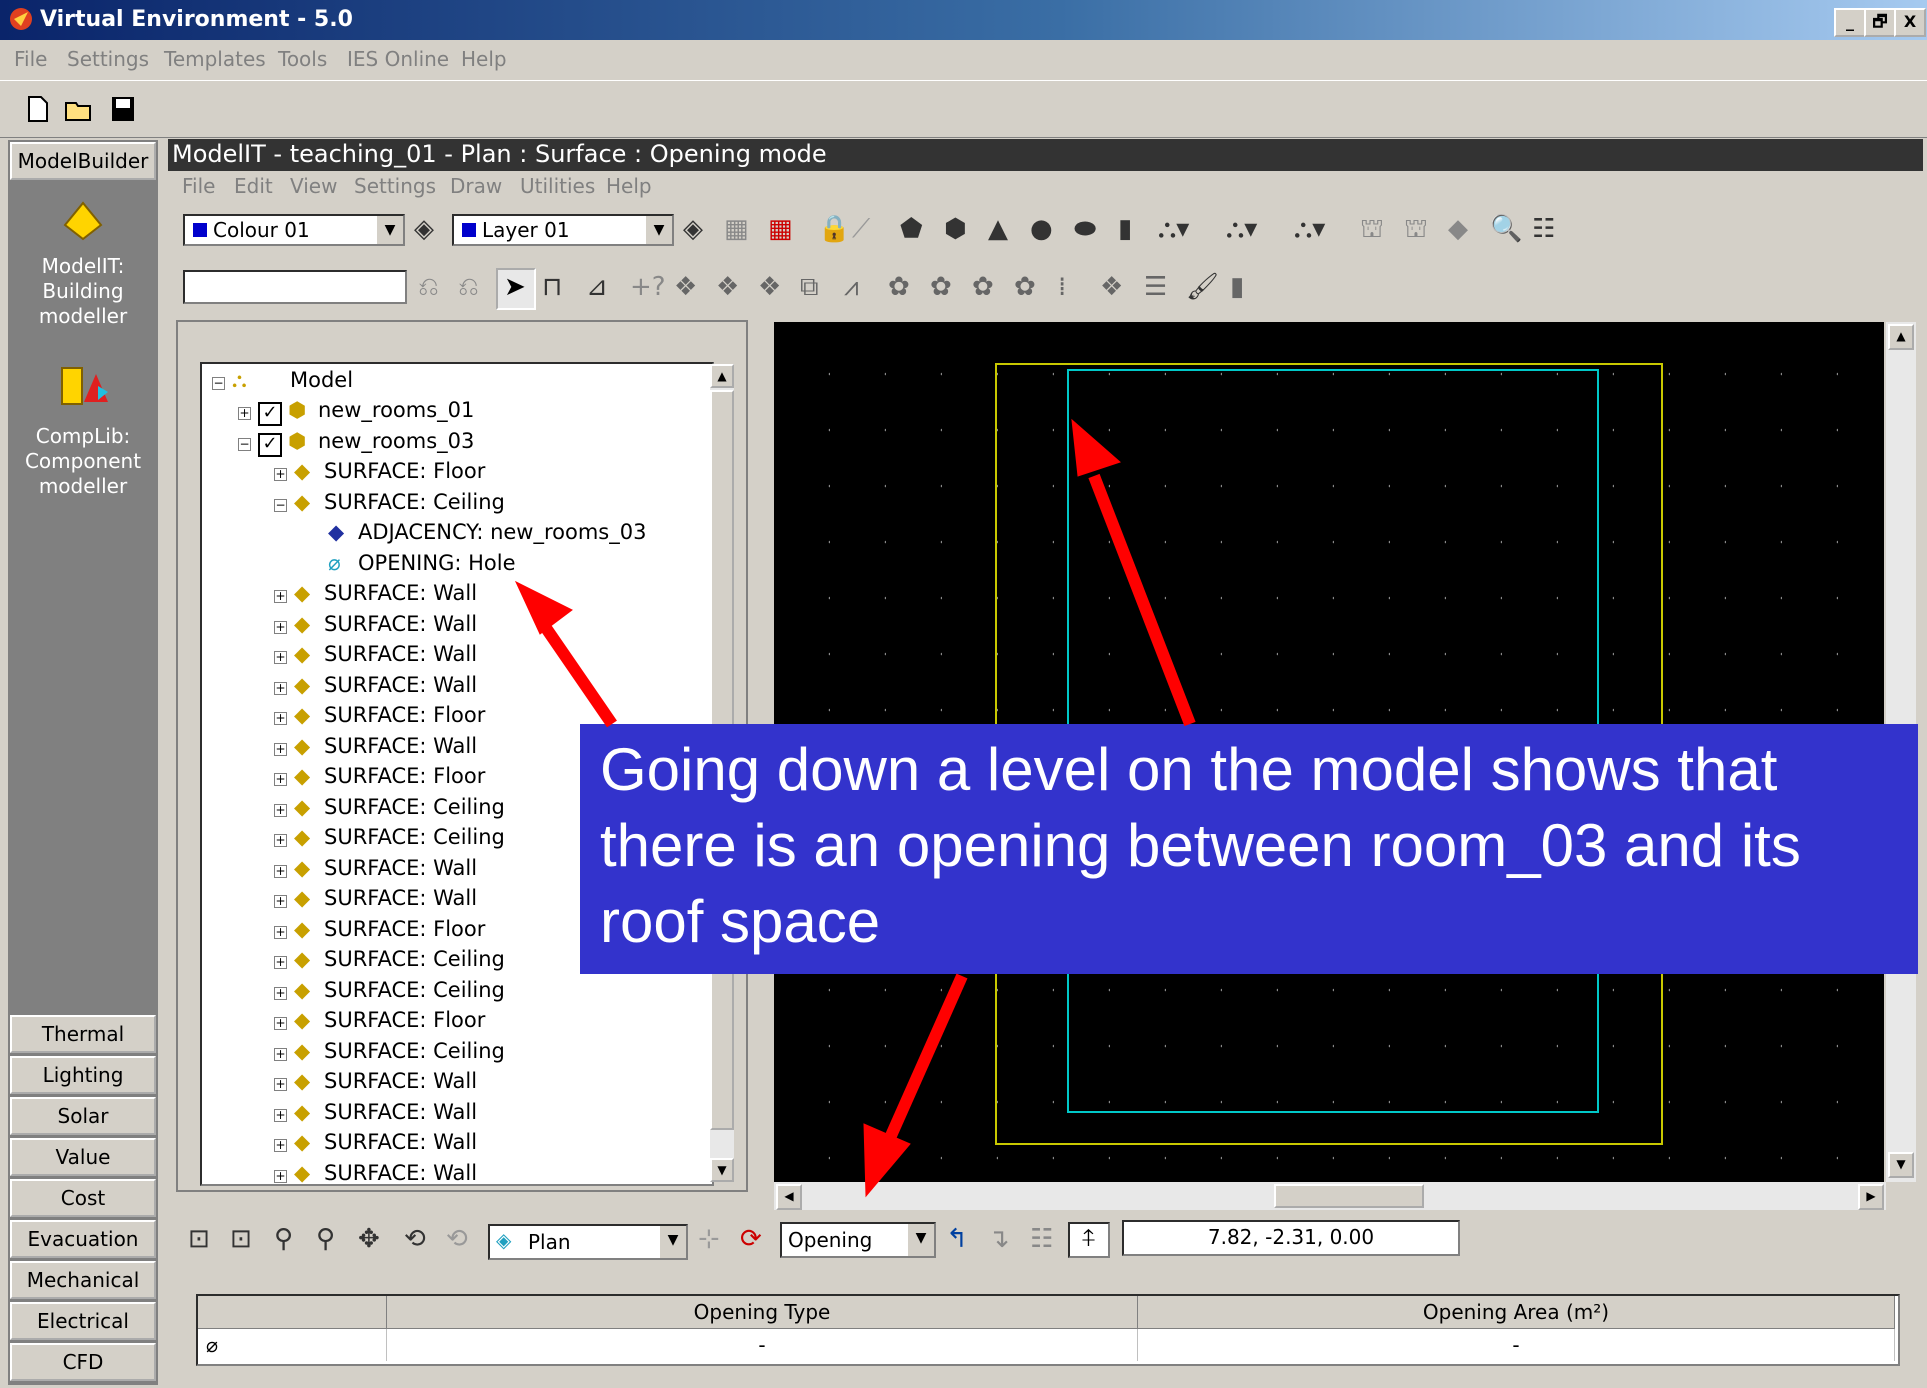  I want to click on arrow-to-opening-hole, so click(579, 676).